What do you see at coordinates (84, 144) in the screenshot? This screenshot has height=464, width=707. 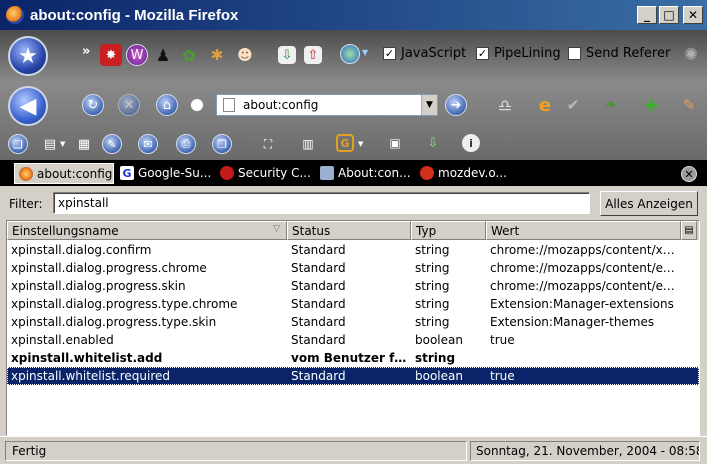 I see `history-icon: ▦` at bounding box center [84, 144].